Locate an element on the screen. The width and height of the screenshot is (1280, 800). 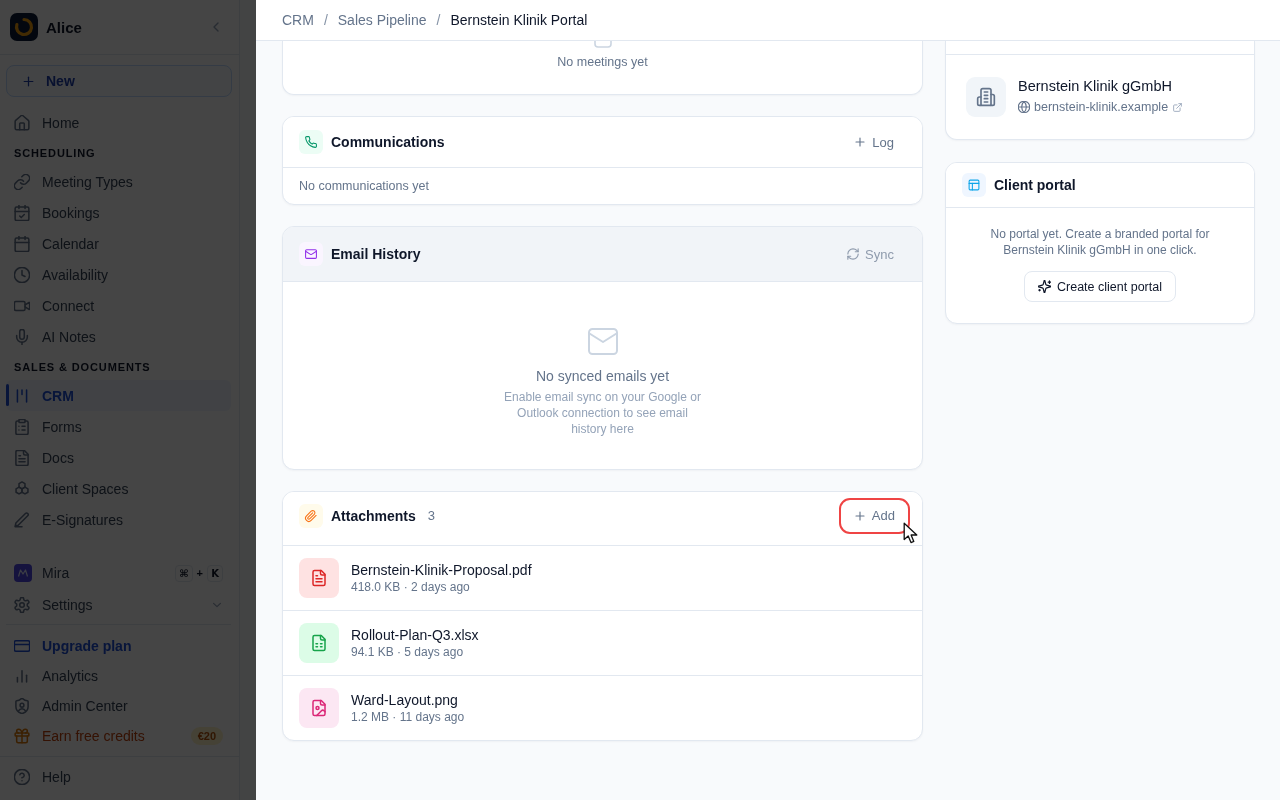
file-name: Bernstein-Klinik-Proposal.pdf is located at coordinates (441, 570).